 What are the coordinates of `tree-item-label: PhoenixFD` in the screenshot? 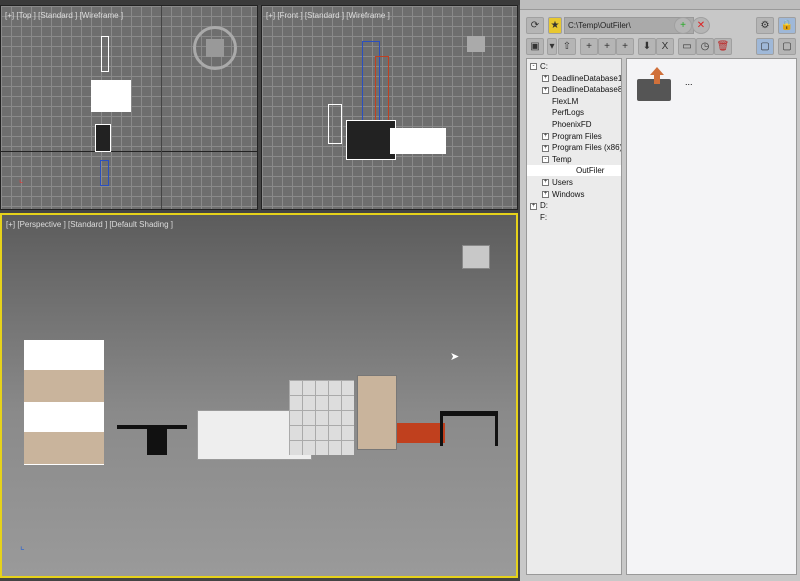 It's located at (572, 124).